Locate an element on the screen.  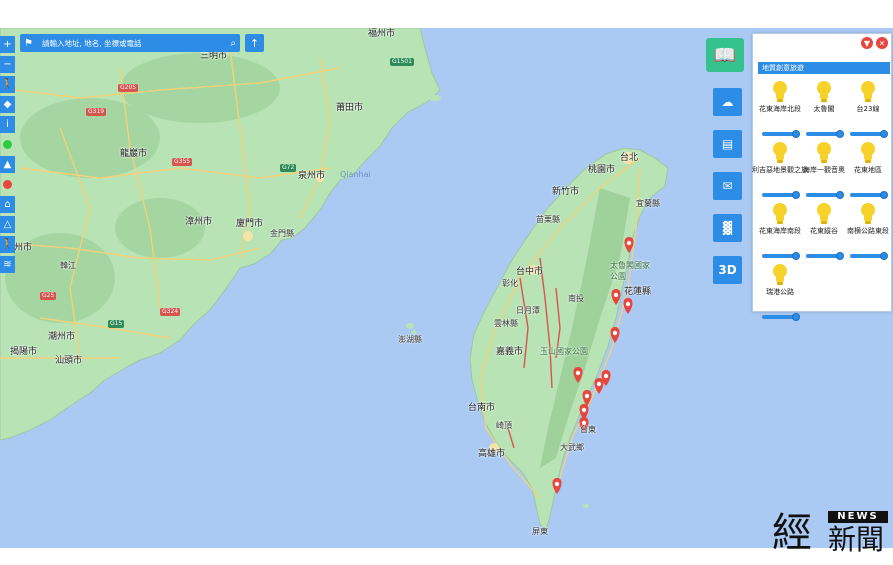
bank-icon: ⌂ is located at coordinates (7, 204).